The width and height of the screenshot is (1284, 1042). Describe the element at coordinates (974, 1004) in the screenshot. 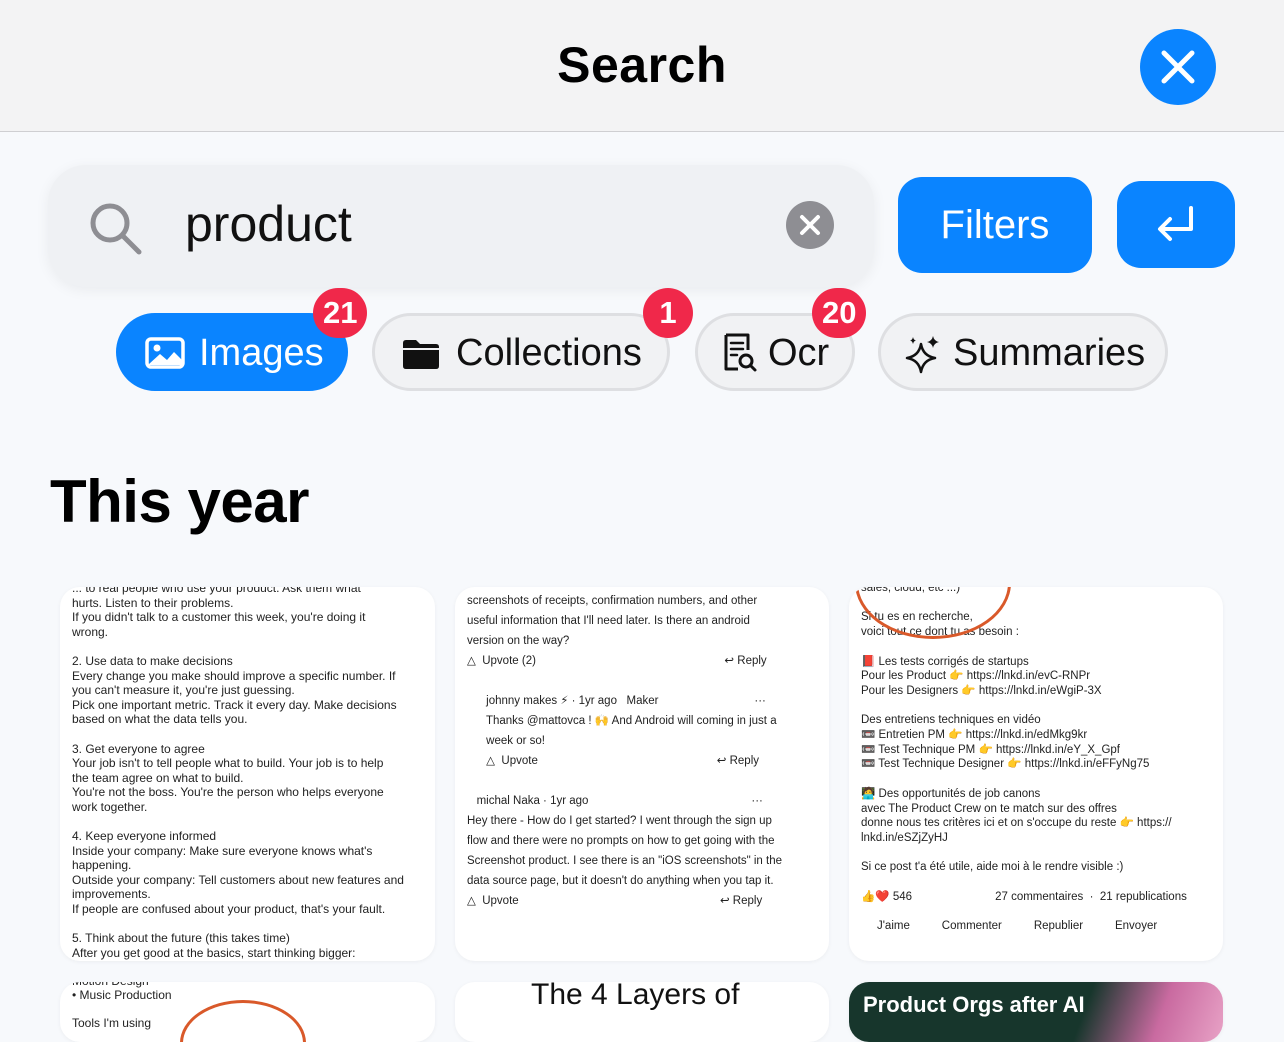

I see `result-text: Product Orgs after AI` at that location.